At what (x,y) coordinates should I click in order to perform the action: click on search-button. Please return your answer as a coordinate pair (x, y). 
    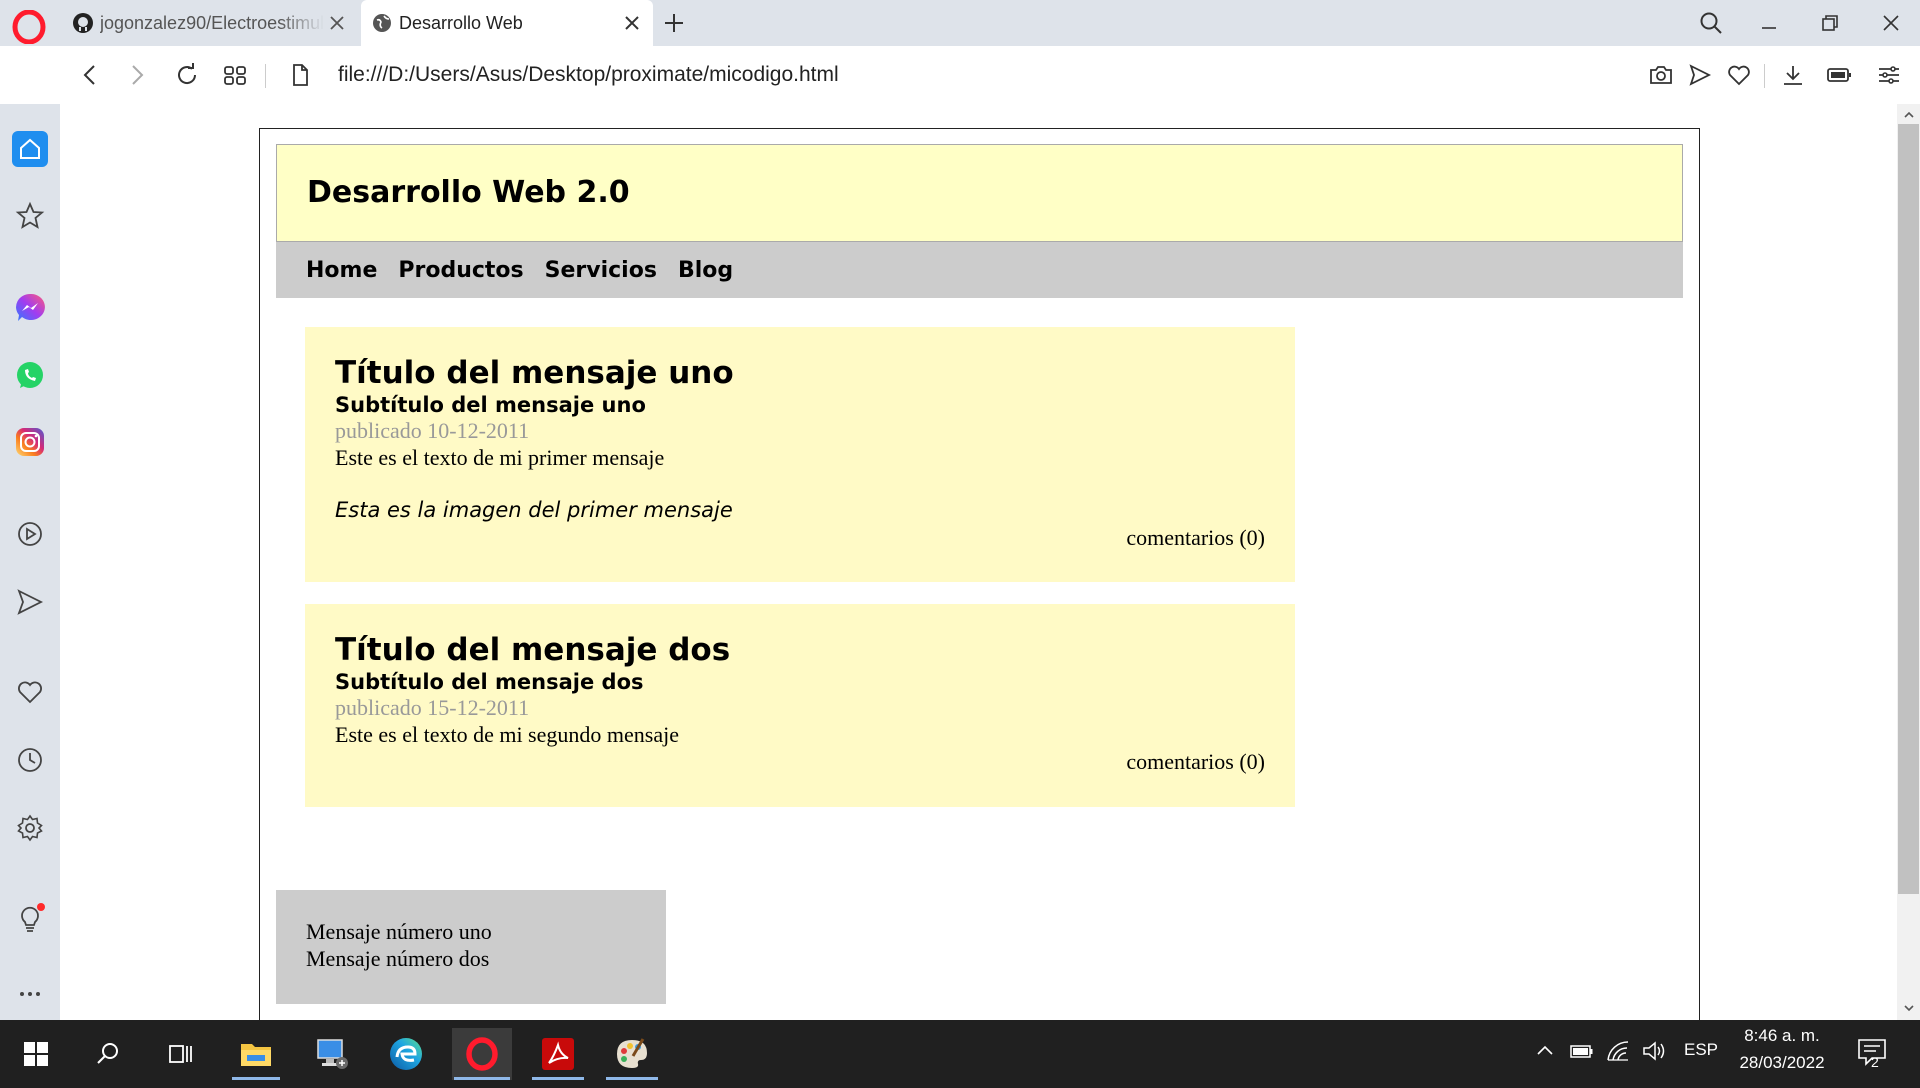
    Looking at the image, I should click on (108, 1054).